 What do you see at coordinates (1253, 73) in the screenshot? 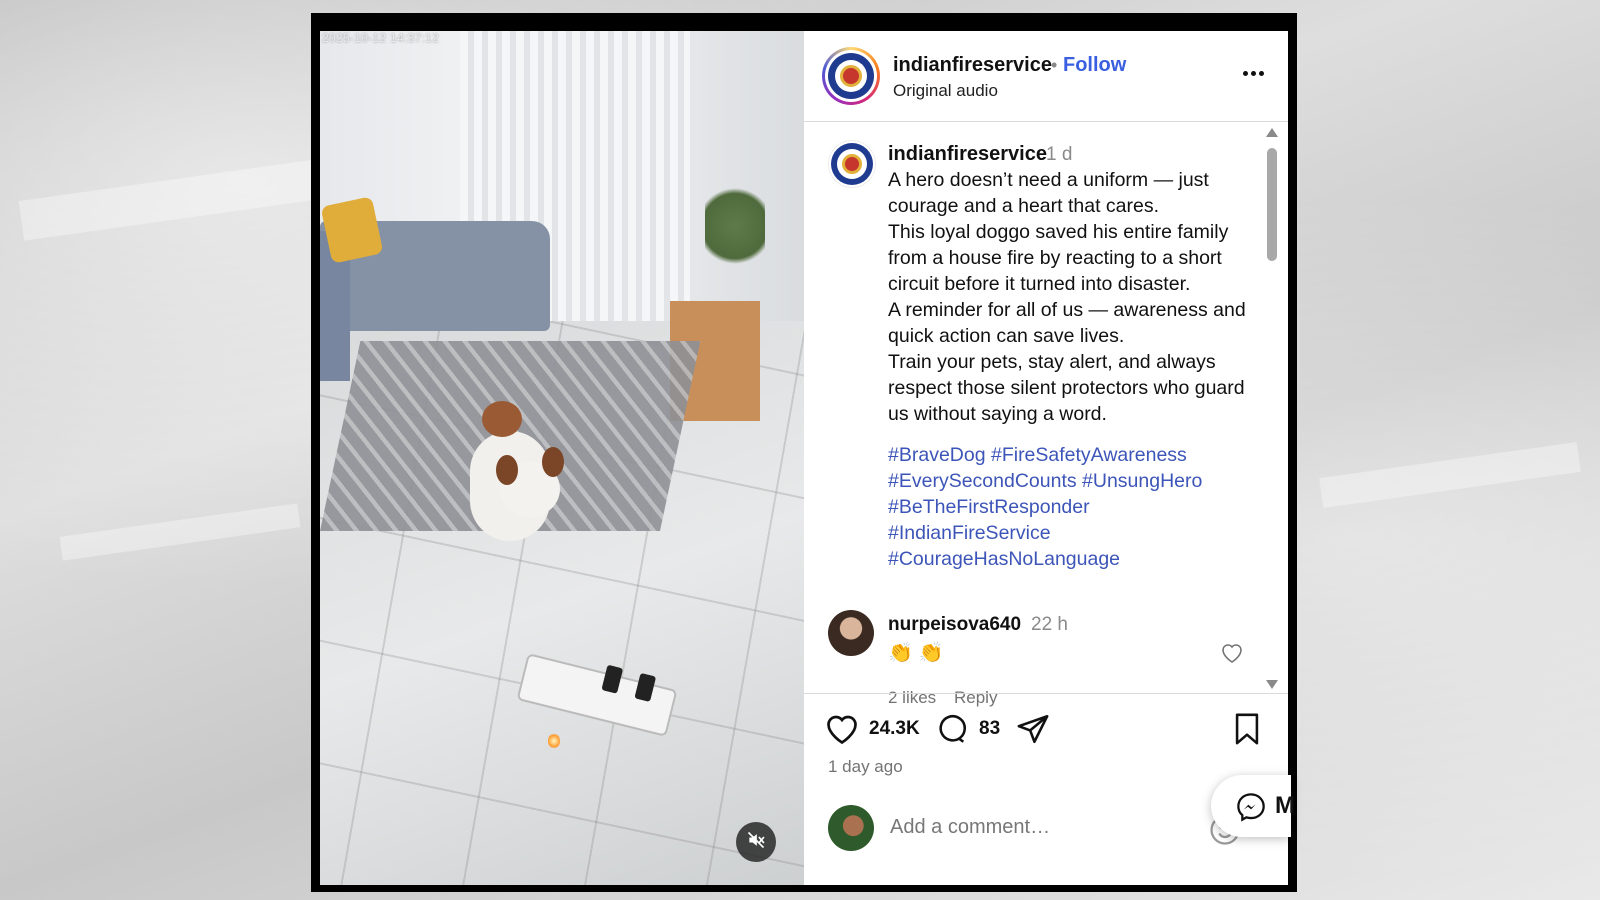
I see `more-options-icon` at bounding box center [1253, 73].